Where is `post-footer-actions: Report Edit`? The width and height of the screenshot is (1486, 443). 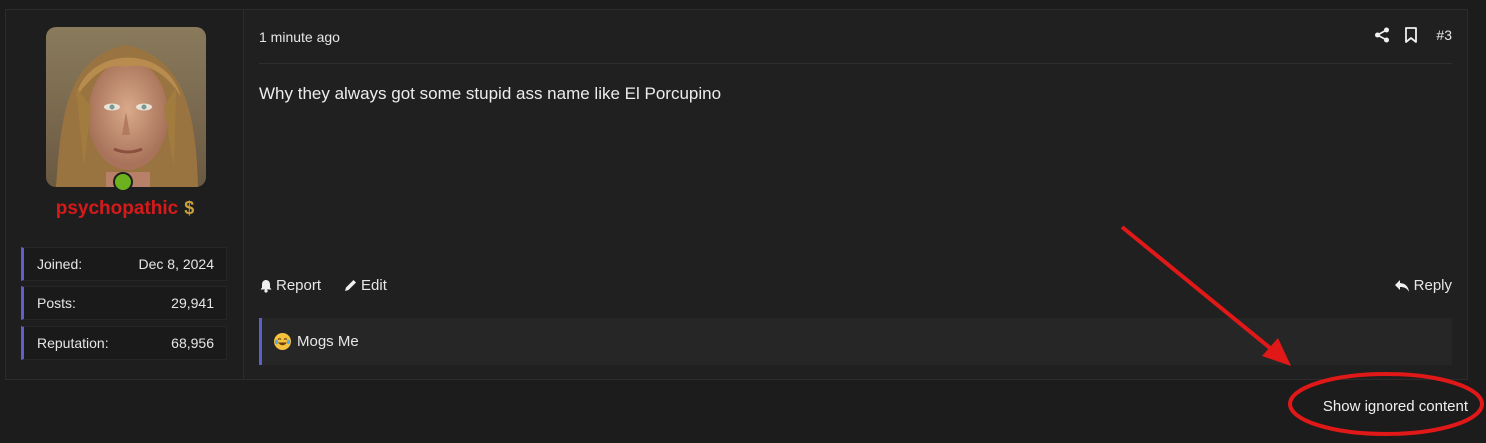 post-footer-actions: Report Edit is located at coordinates (323, 285).